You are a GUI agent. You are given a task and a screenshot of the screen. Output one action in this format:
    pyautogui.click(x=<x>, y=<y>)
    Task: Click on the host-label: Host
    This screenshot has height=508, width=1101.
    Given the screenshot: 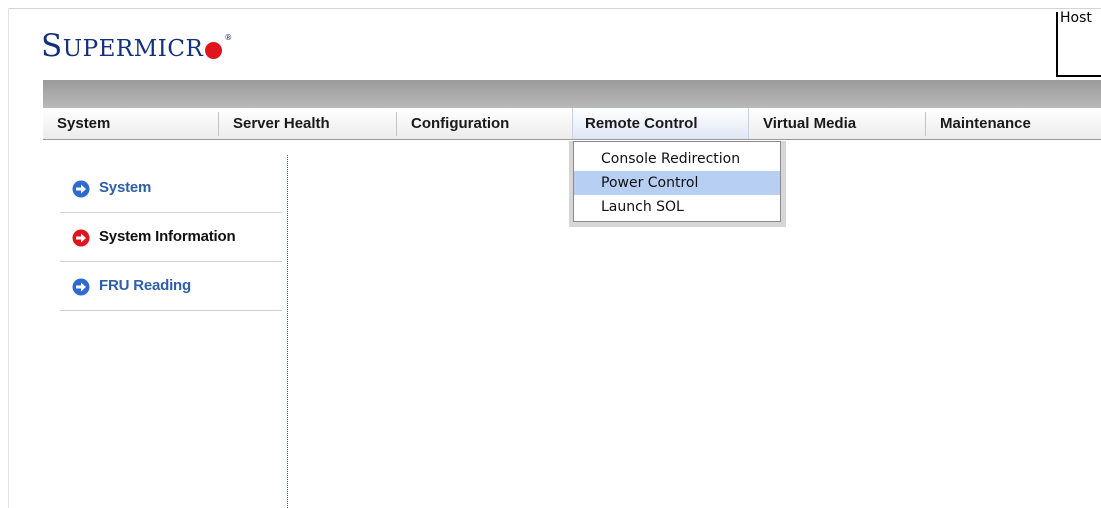 What is the action you would take?
    pyautogui.click(x=1076, y=18)
    